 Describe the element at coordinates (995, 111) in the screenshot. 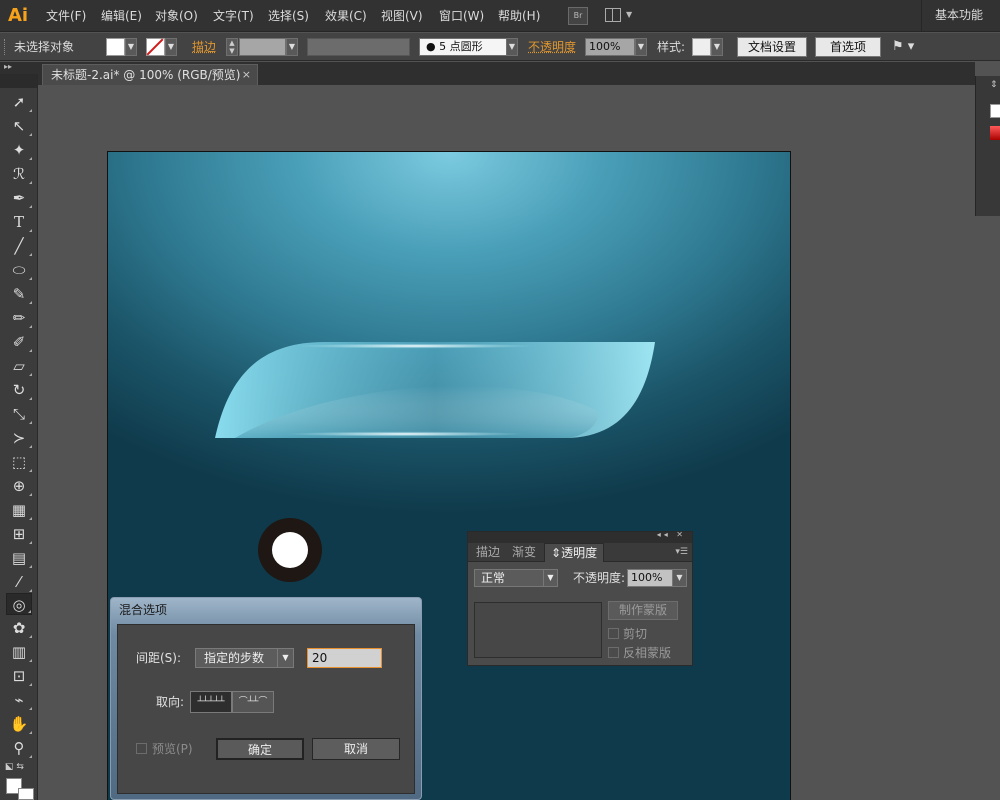

I see `none-color-icon` at that location.